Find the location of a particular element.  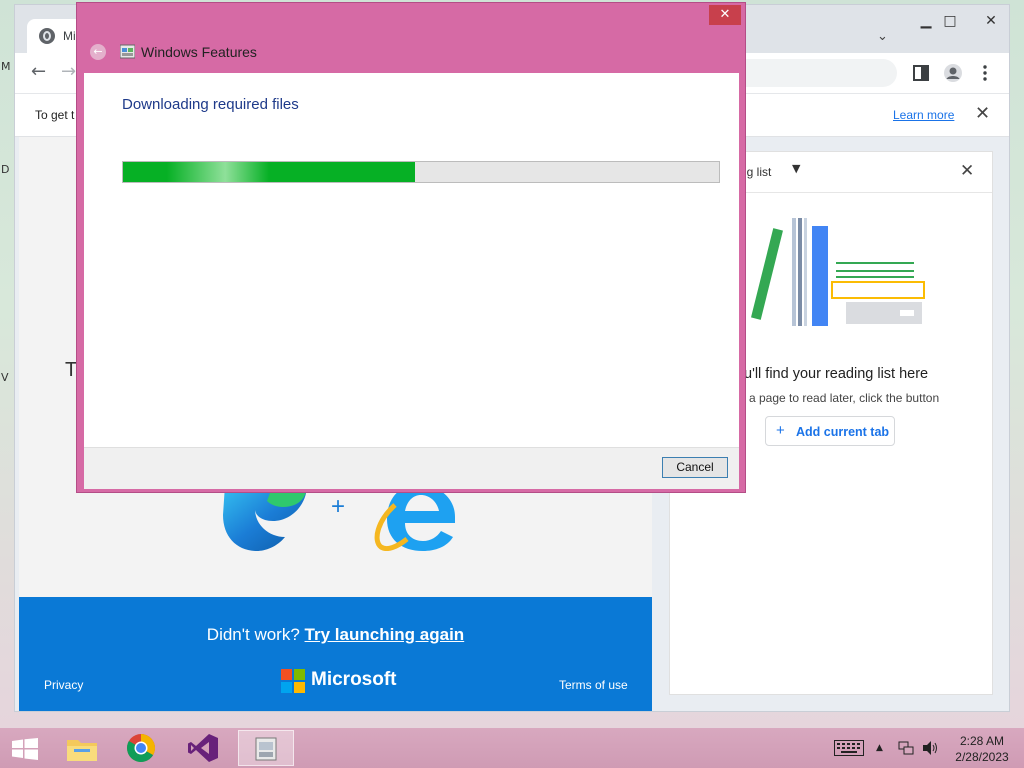

windows-features-taskbar-button is located at coordinates (266, 748).